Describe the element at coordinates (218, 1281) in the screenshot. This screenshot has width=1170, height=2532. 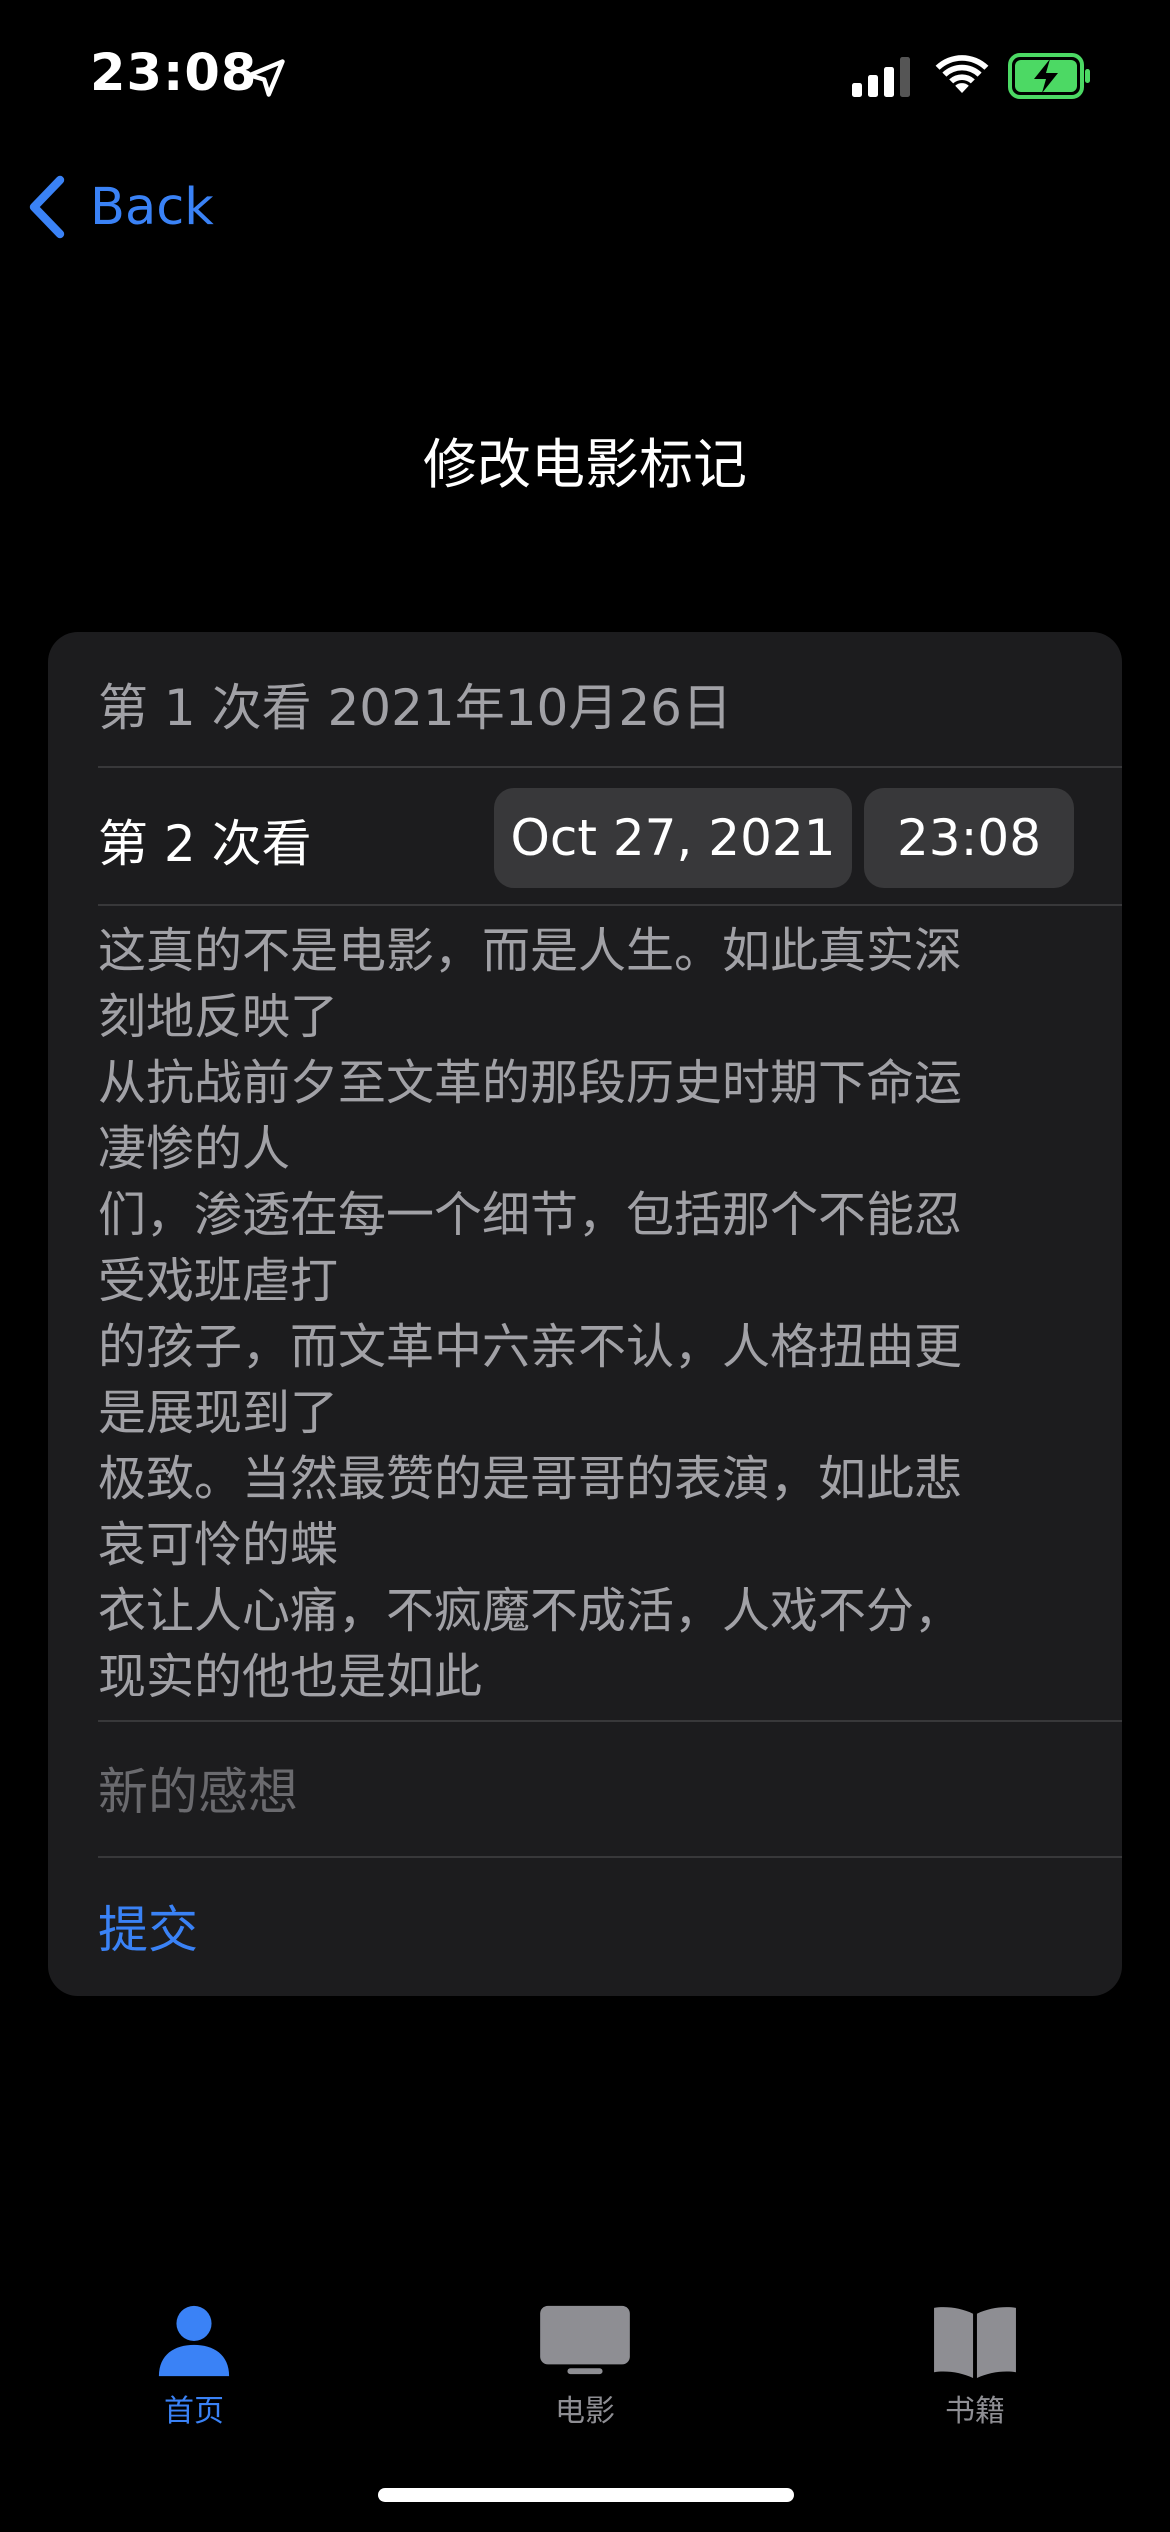
I see `review-line: 受戏班虐打` at that location.